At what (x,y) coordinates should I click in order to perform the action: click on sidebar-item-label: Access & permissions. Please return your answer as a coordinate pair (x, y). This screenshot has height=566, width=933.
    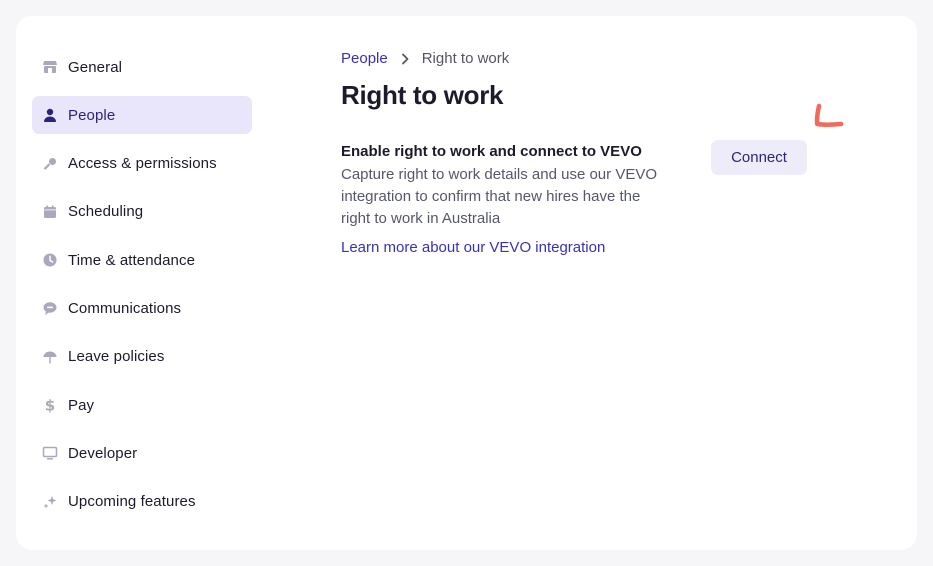
    Looking at the image, I should click on (142, 164).